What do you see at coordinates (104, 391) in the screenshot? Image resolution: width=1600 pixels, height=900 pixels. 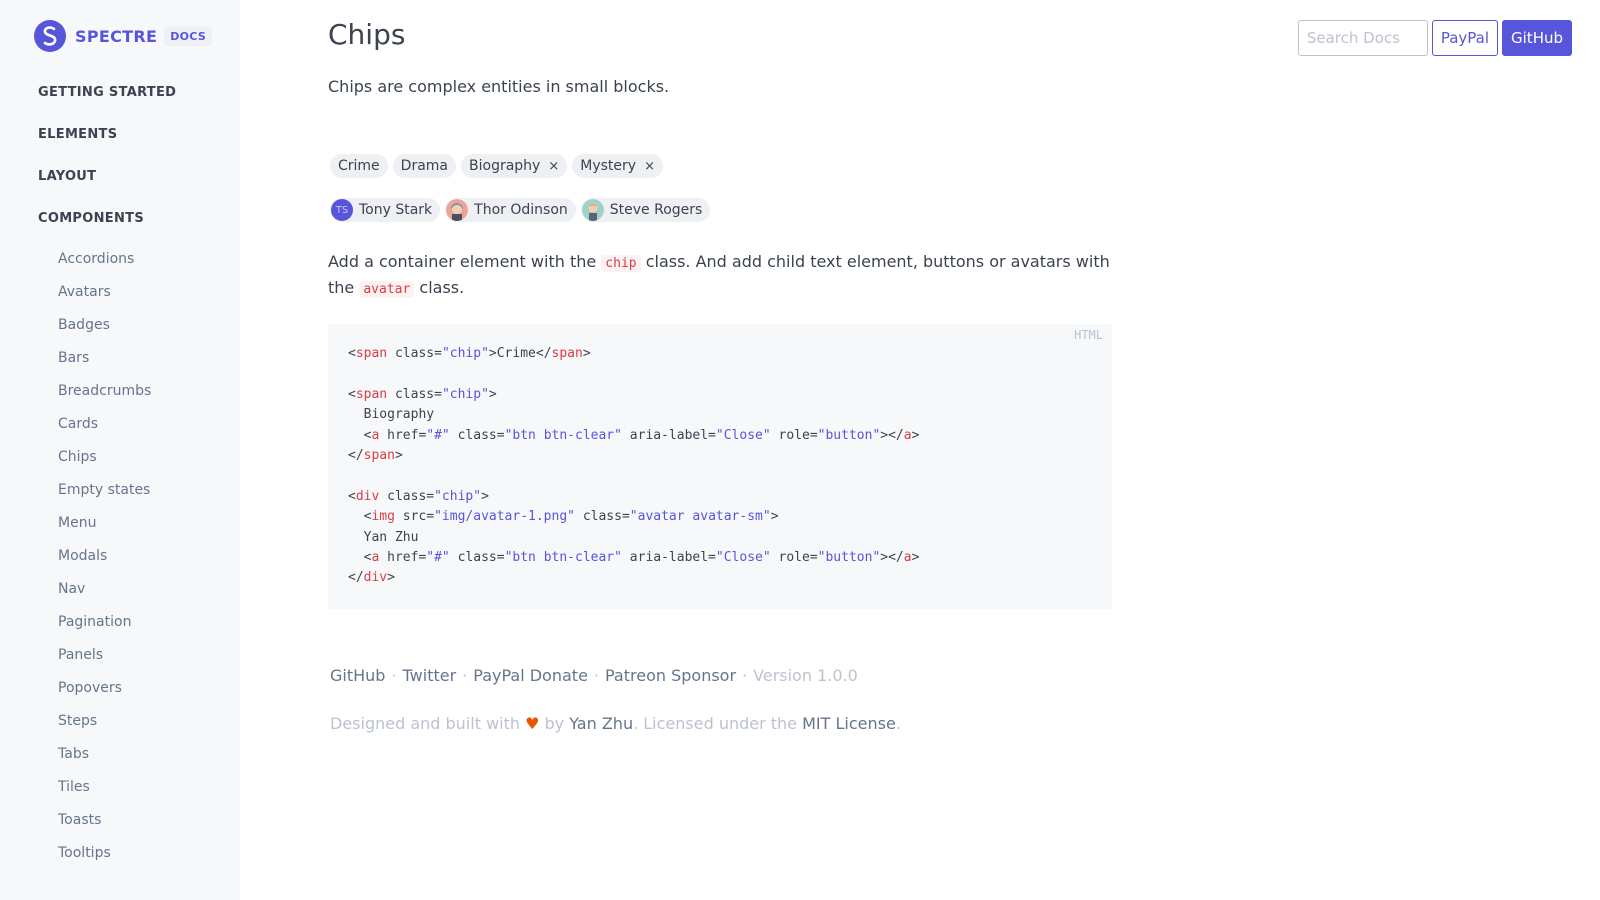 I see `sidebar-item-breadcrumbs: Breadcrumbs` at bounding box center [104, 391].